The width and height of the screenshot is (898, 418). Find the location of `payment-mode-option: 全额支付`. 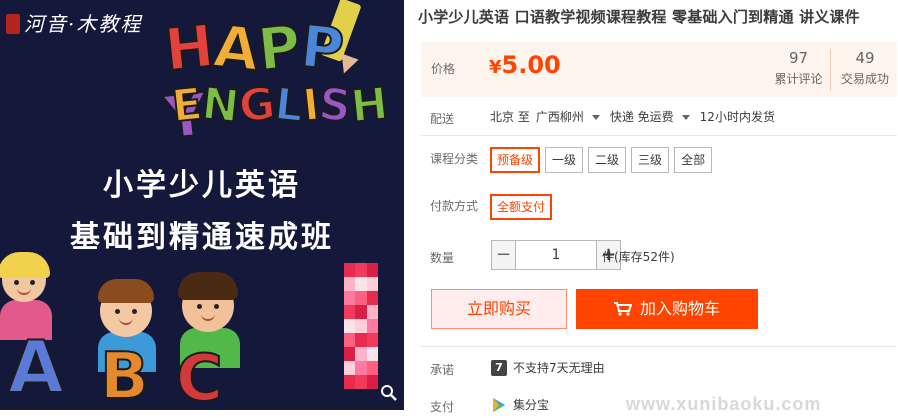

payment-mode-option: 全额支付 is located at coordinates (521, 207).